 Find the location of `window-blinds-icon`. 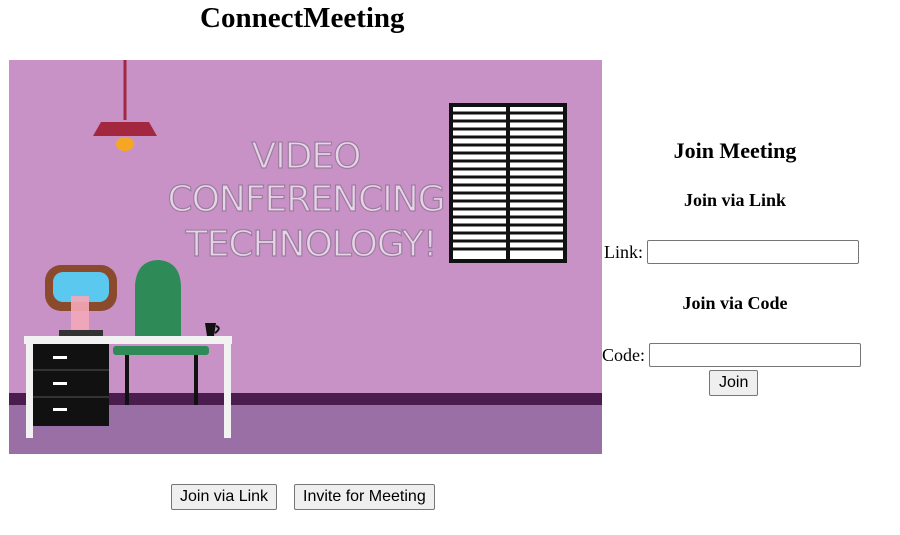

window-blinds-icon is located at coordinates (508, 183).